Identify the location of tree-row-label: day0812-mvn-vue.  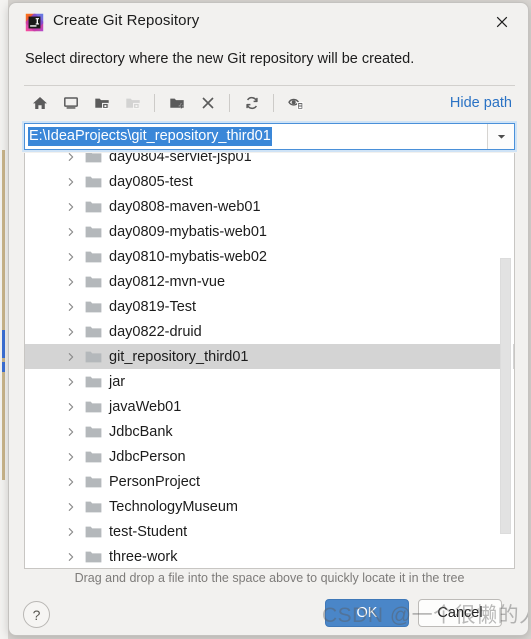
(167, 281).